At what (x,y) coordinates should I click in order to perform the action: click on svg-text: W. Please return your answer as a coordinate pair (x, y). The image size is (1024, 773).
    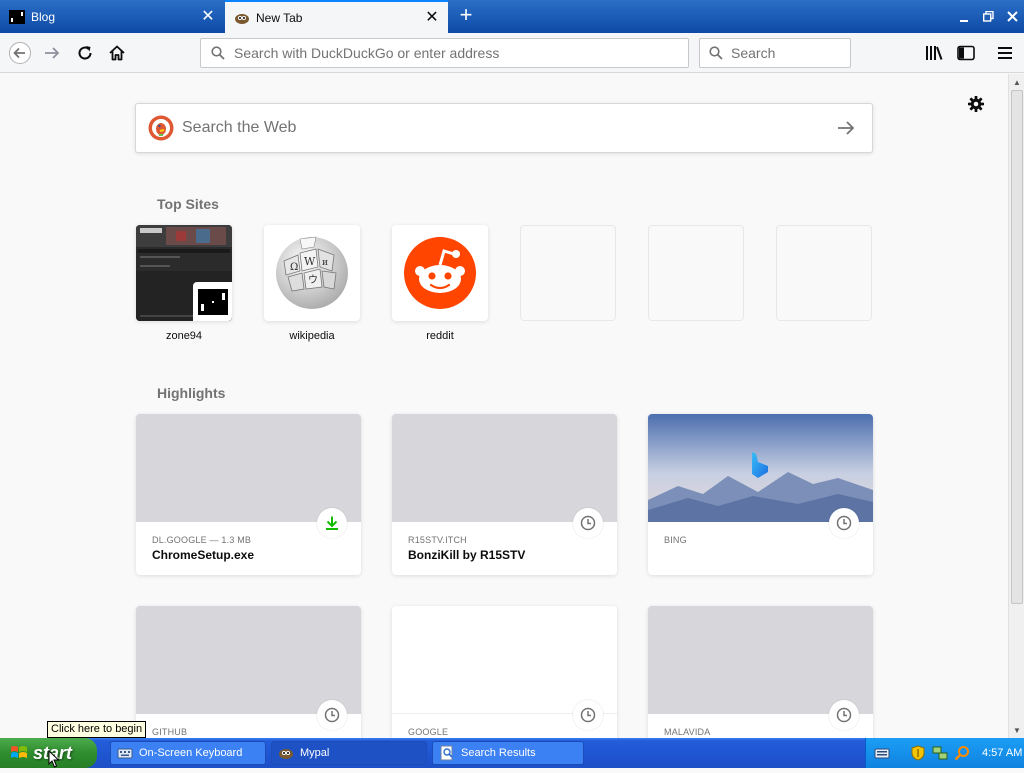
    Looking at the image, I should click on (310, 261).